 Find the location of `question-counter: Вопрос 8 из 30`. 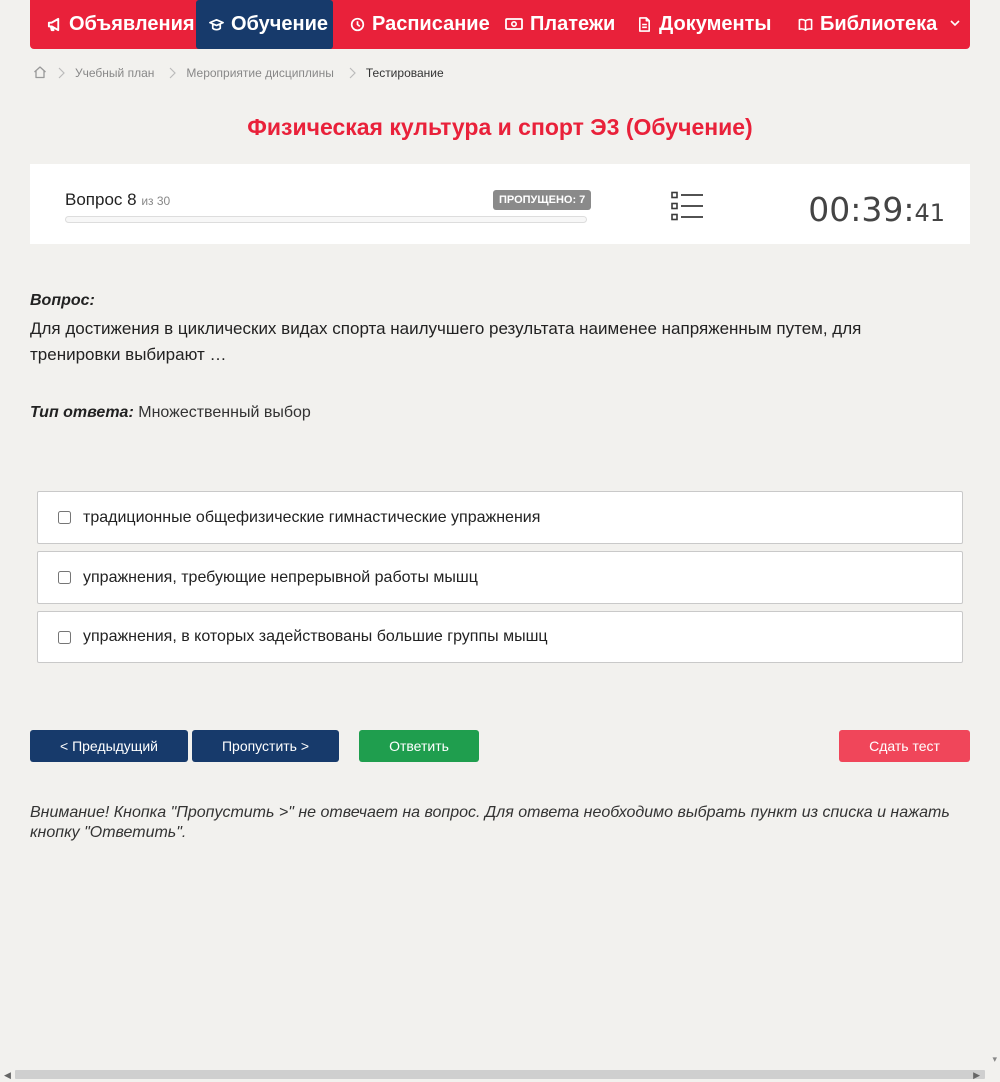

question-counter: Вопрос 8 из 30 is located at coordinates (117, 200).